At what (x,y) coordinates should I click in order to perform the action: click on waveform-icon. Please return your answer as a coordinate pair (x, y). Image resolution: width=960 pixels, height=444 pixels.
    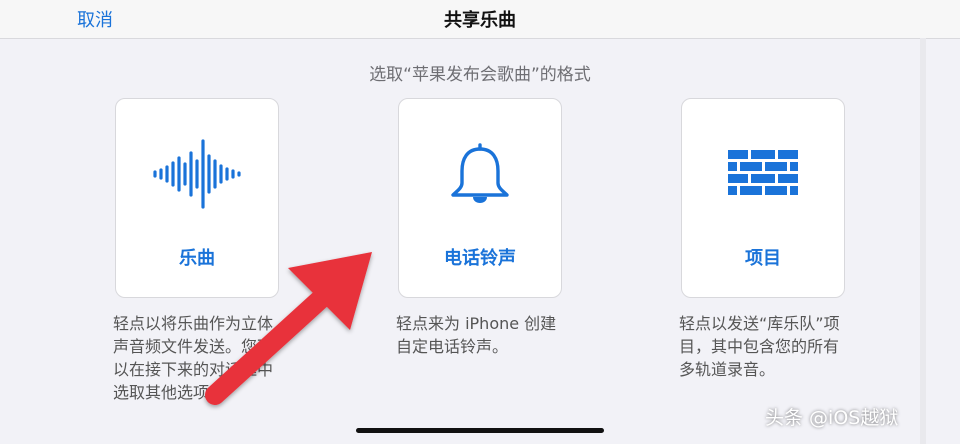
    Looking at the image, I should click on (197, 174).